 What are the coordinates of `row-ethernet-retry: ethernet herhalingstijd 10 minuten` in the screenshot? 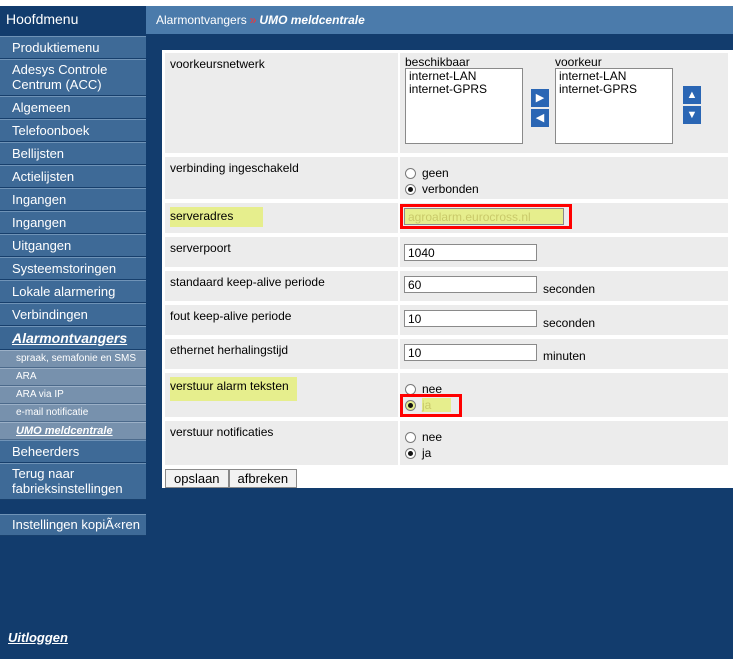 It's located at (446, 354).